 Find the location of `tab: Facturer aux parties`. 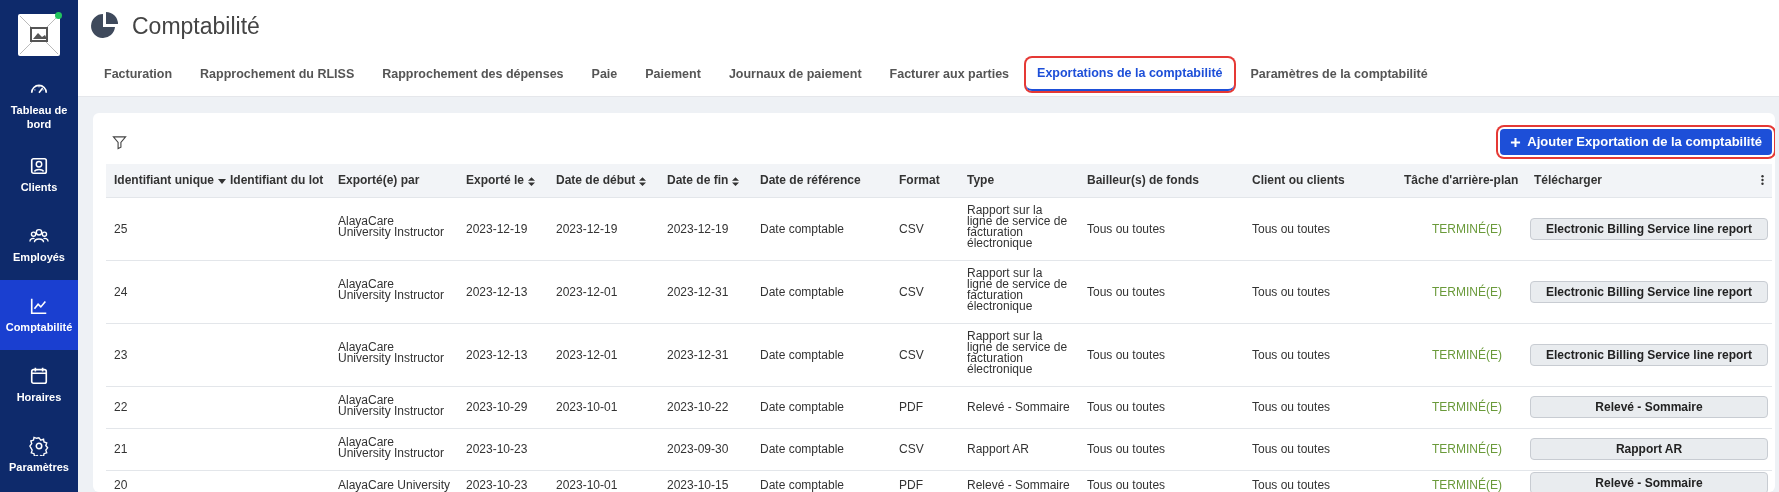

tab: Facturer aux parties is located at coordinates (949, 74).